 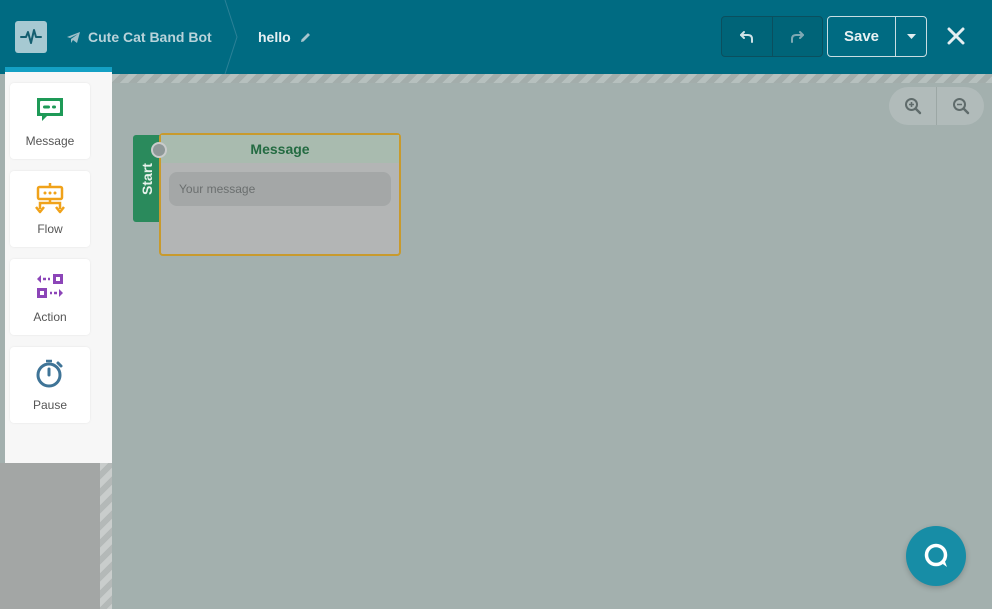 I want to click on tool-flow: Flow, so click(x=50, y=209).